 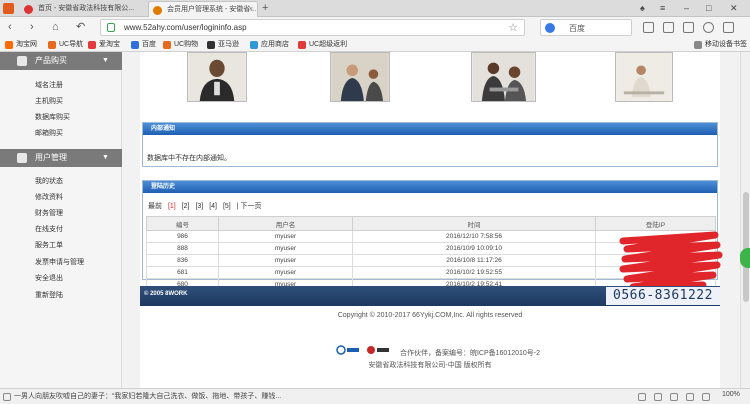 What do you see at coordinates (7, 397) in the screenshot?
I see `settings-icon` at bounding box center [7, 397].